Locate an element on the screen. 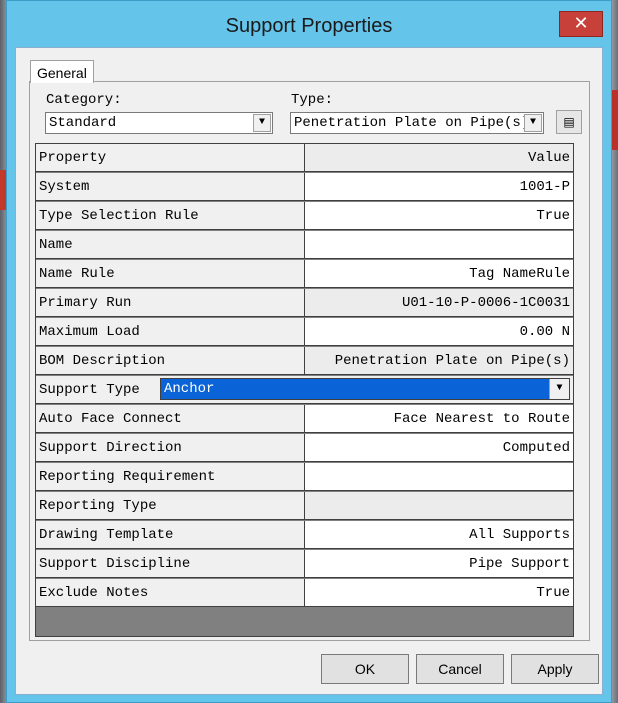 The width and height of the screenshot is (618, 703). table-row: Support Discipline Pipe Support is located at coordinates (304, 564).